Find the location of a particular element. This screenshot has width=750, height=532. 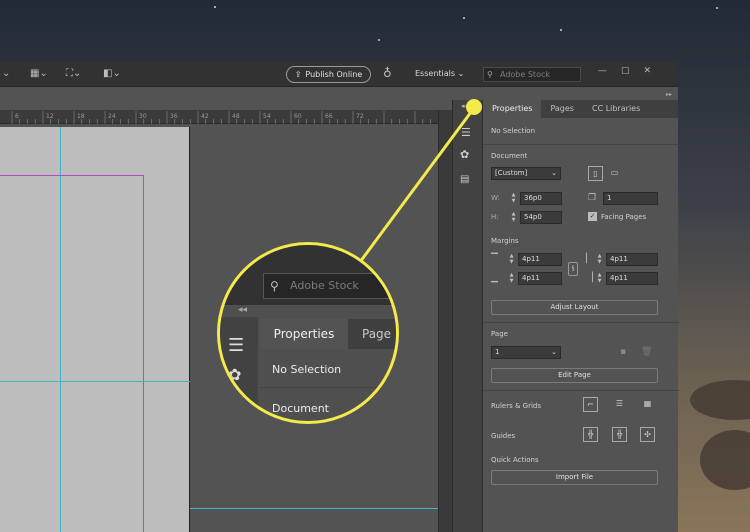

palette-icon: ✿ is located at coordinates (464, 154).